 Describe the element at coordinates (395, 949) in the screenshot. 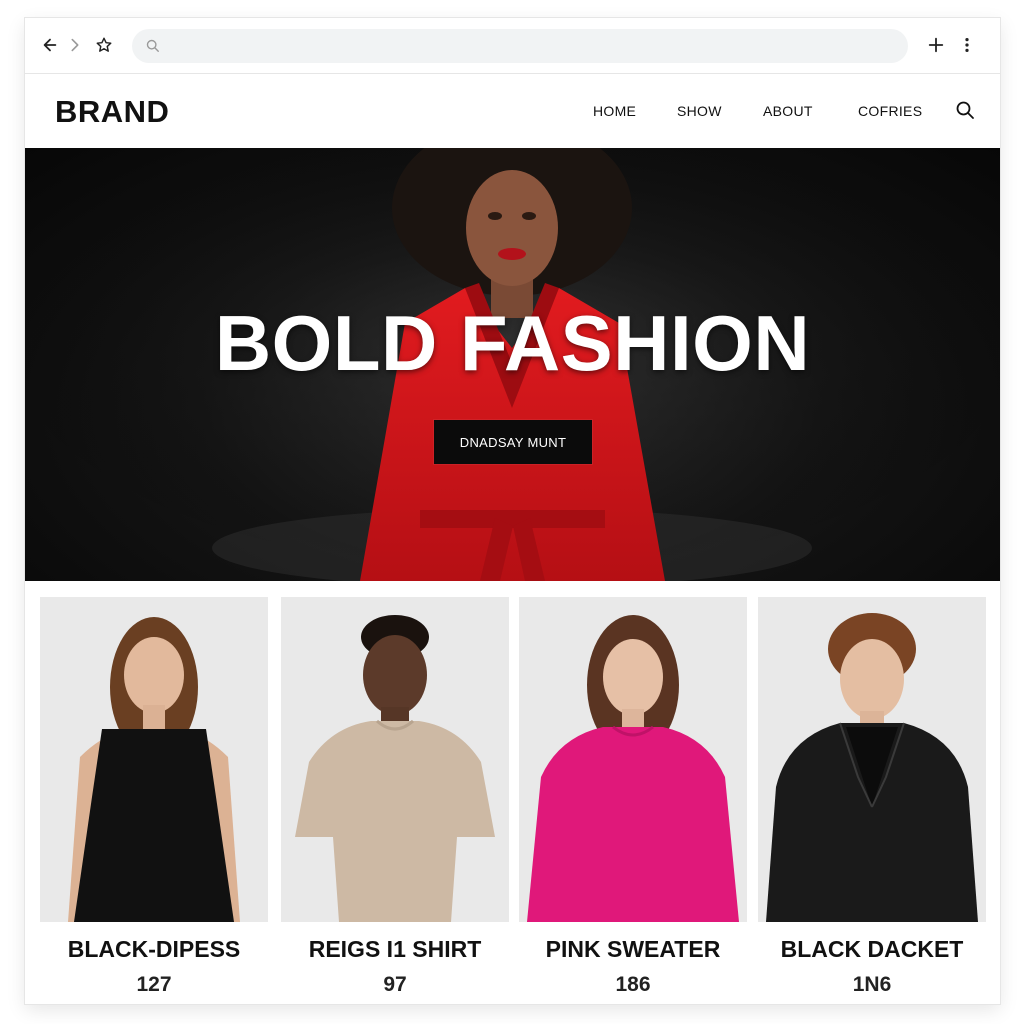

I see `product-name: REIGS I1 SHIRT` at that location.